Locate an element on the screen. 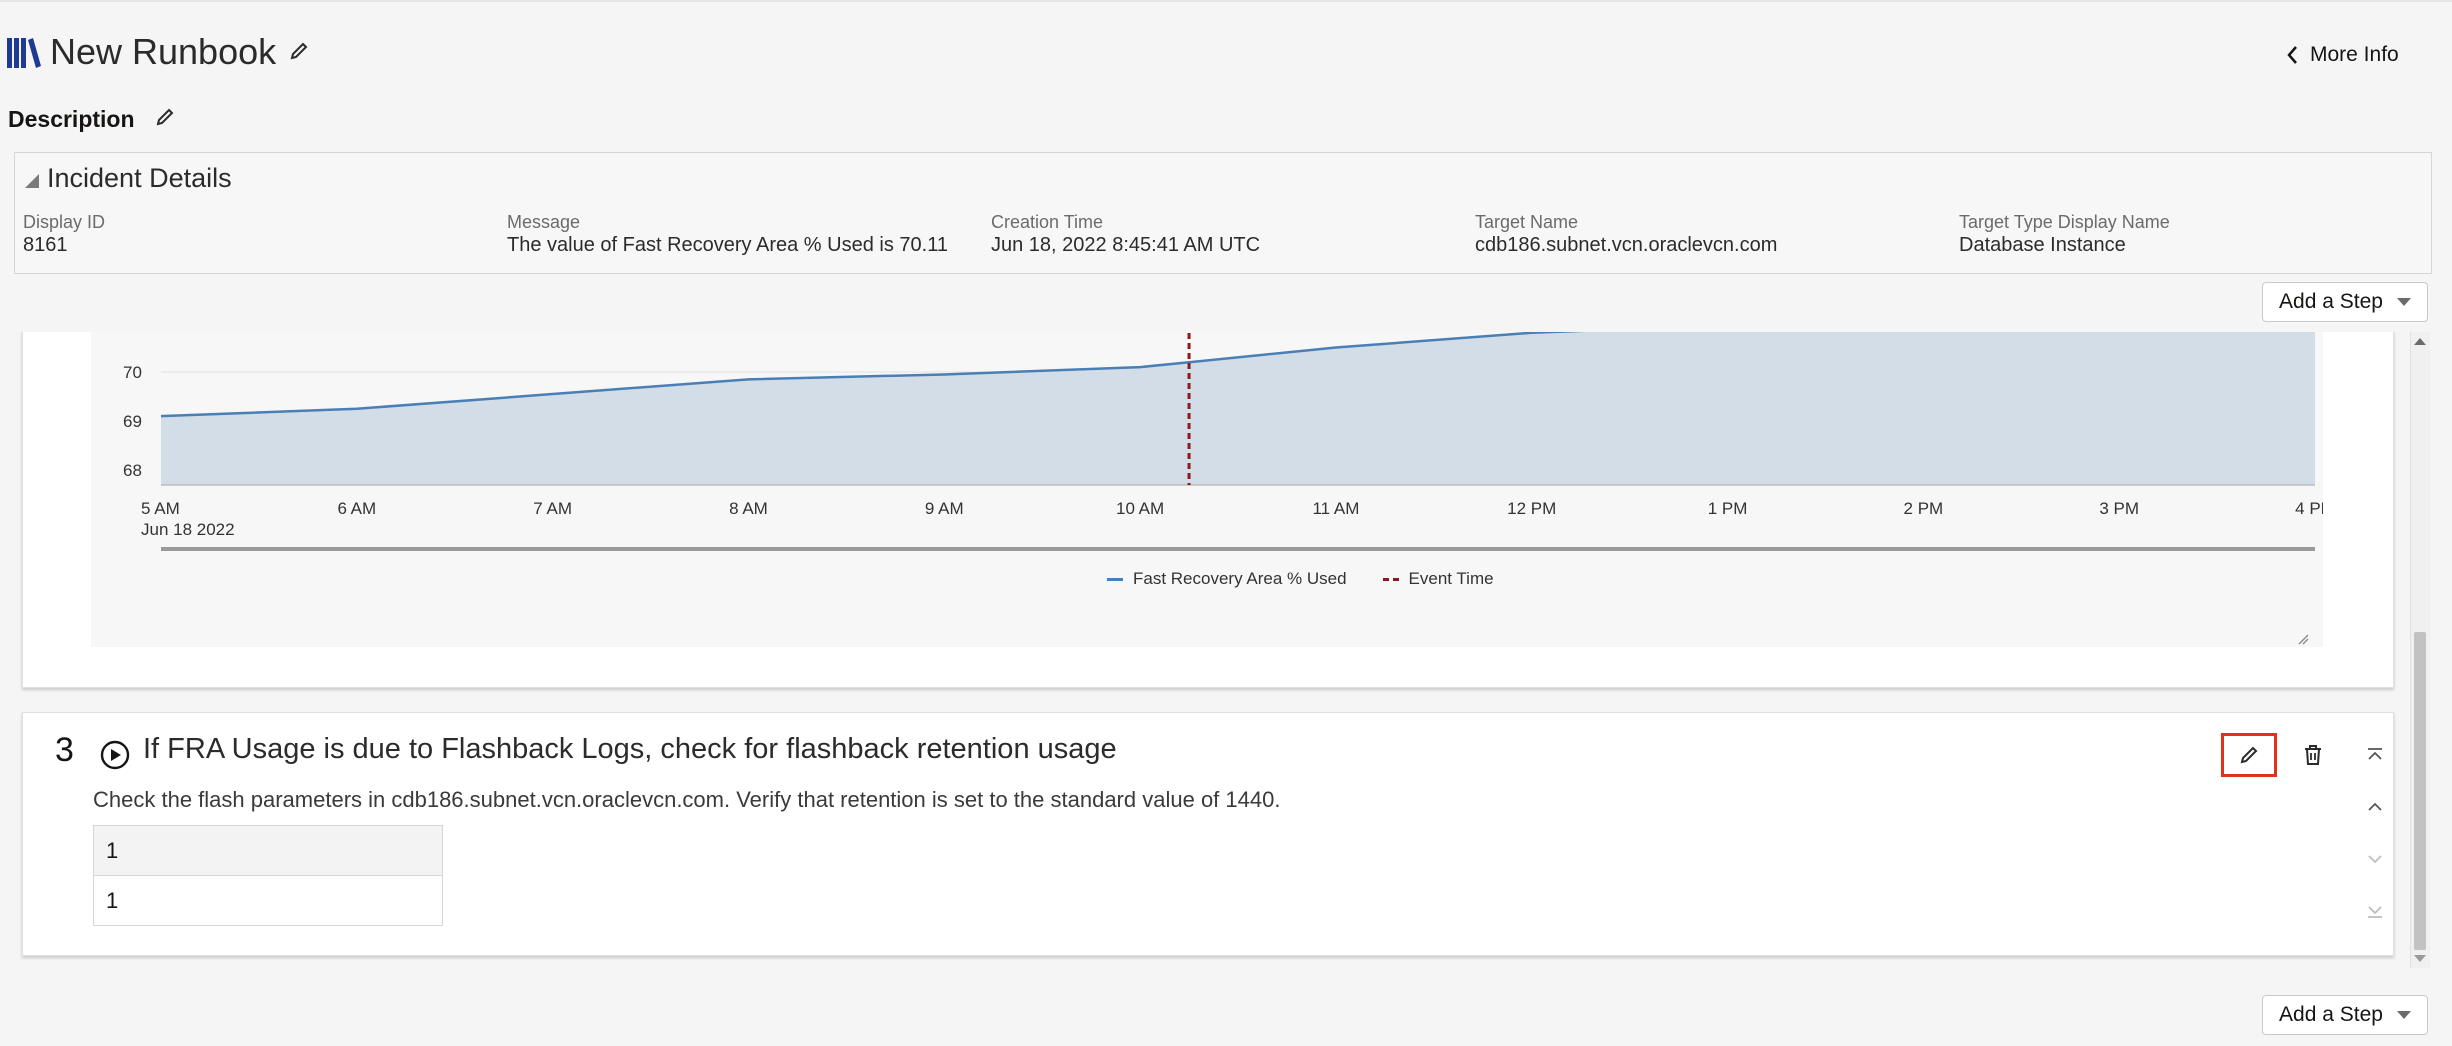  add-step-button-bottom: Add a Step is located at coordinates (2345, 1015).